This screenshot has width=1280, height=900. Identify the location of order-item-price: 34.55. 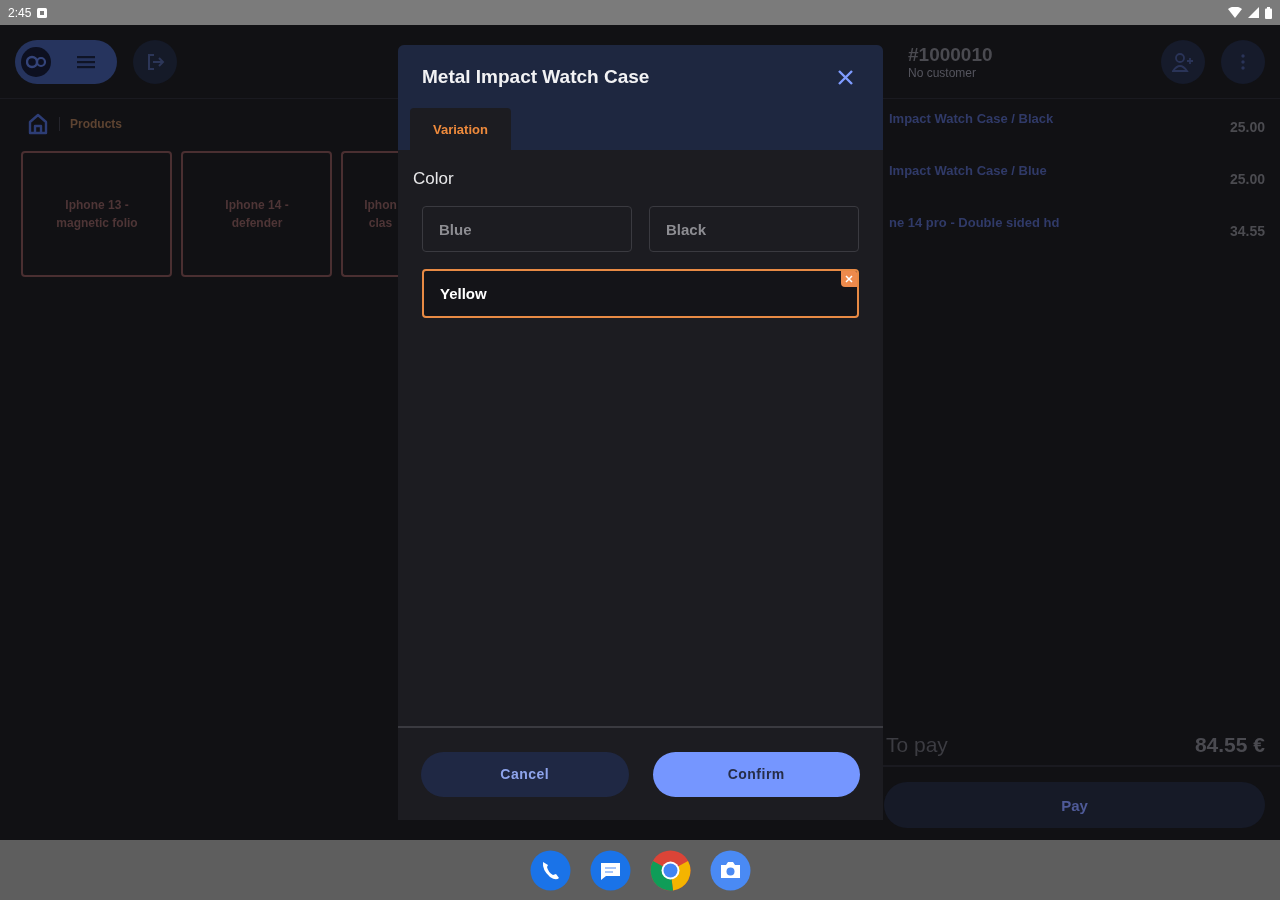
(1247, 230).